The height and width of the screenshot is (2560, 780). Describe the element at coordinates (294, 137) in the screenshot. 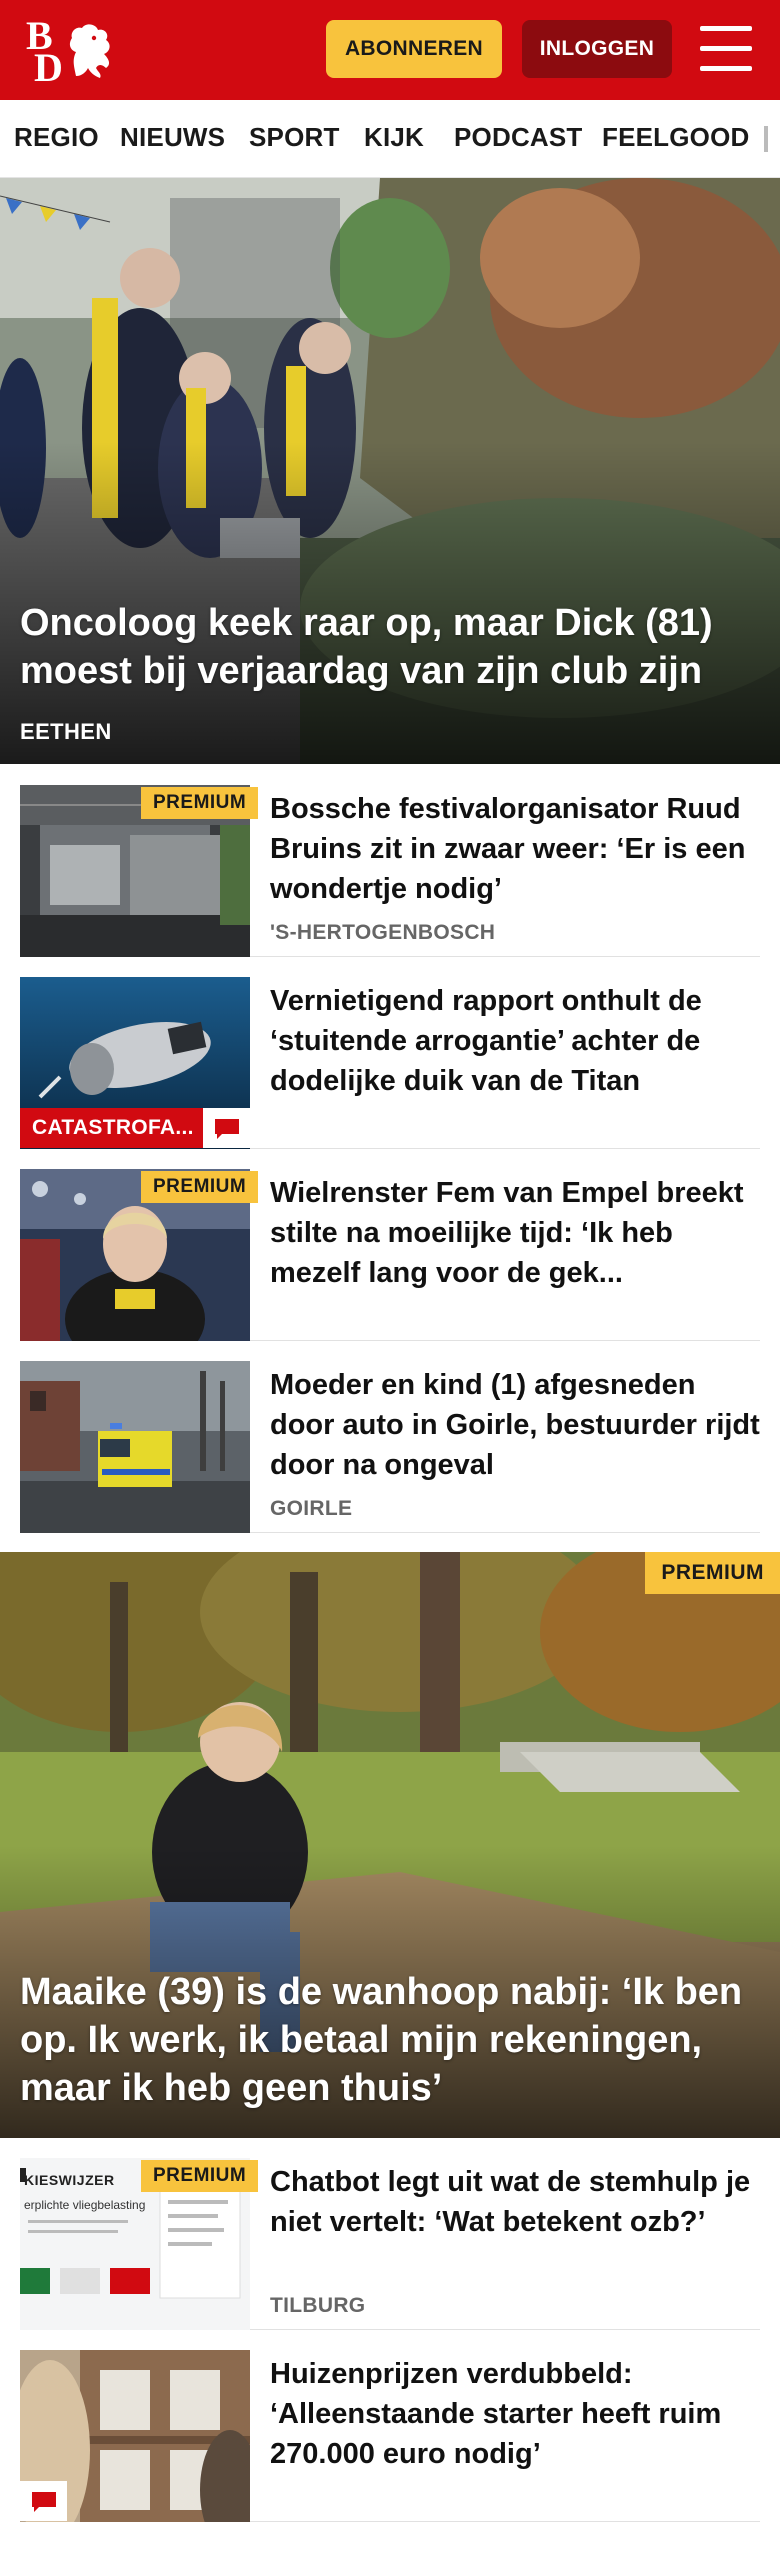

I see `nav-item-sport: SPORT` at that location.